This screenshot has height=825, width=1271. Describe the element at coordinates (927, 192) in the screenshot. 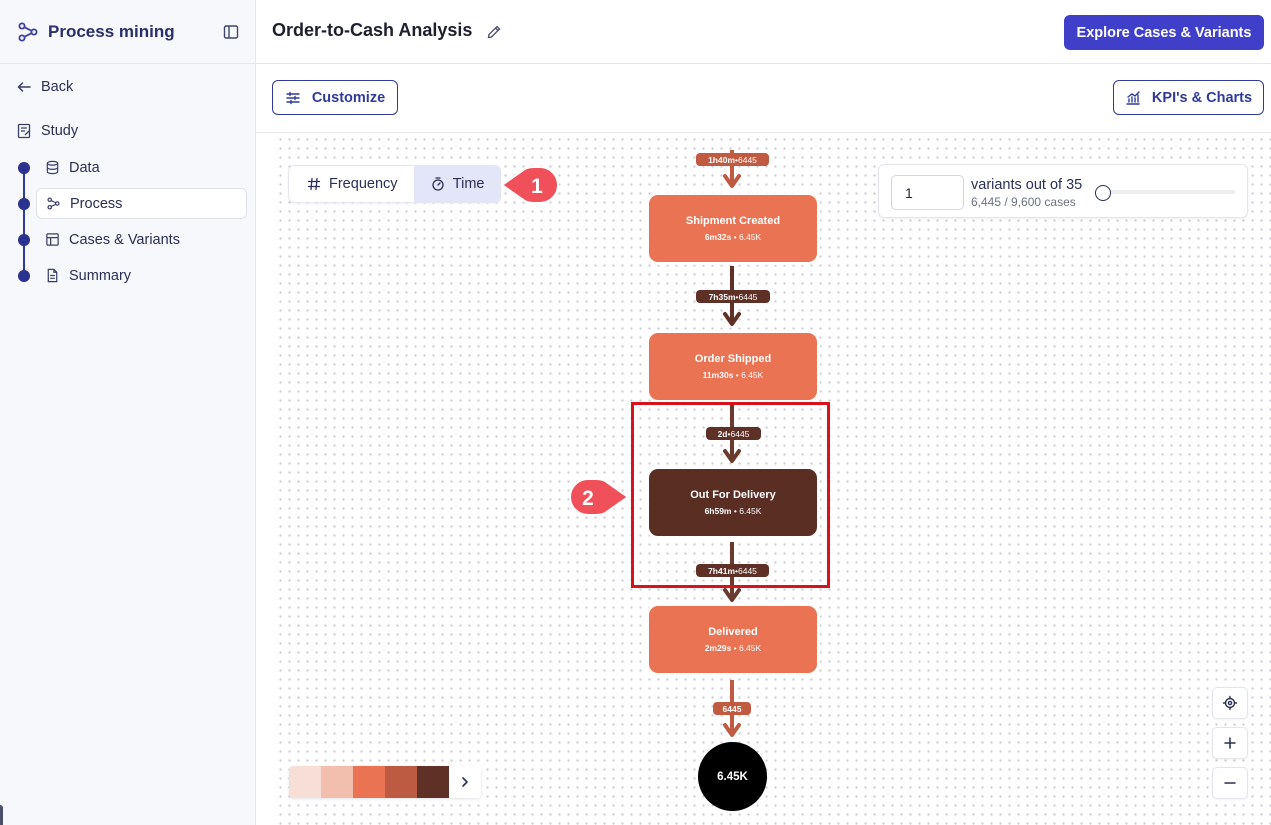

I see `variants-count-input: 1` at that location.